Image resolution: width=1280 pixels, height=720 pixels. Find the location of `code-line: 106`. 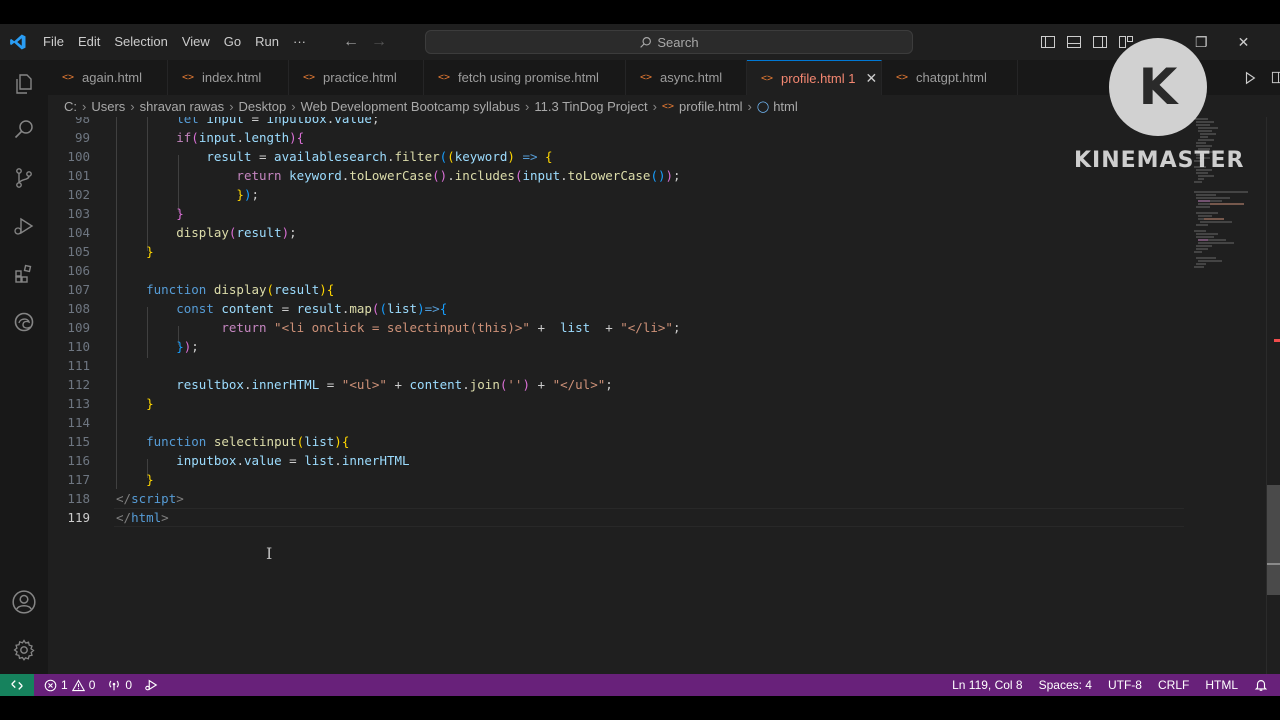

code-line: 106 is located at coordinates (618, 270).